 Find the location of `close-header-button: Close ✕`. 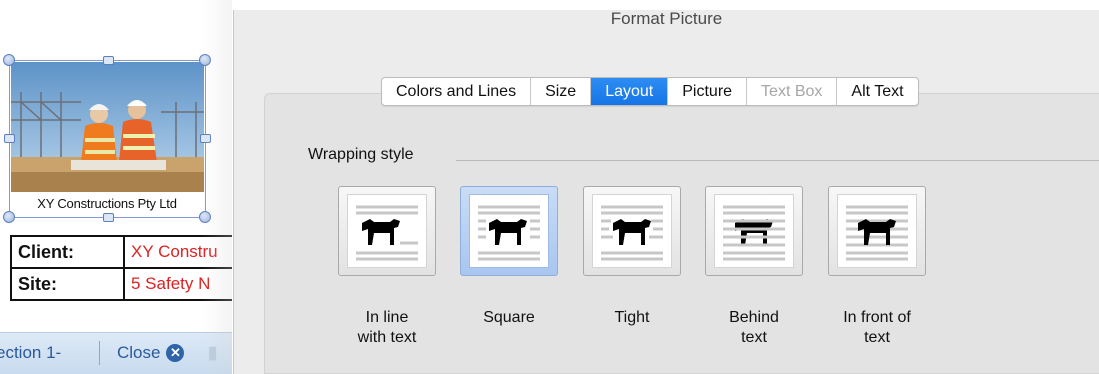

close-header-button: Close ✕ is located at coordinates (151, 353).